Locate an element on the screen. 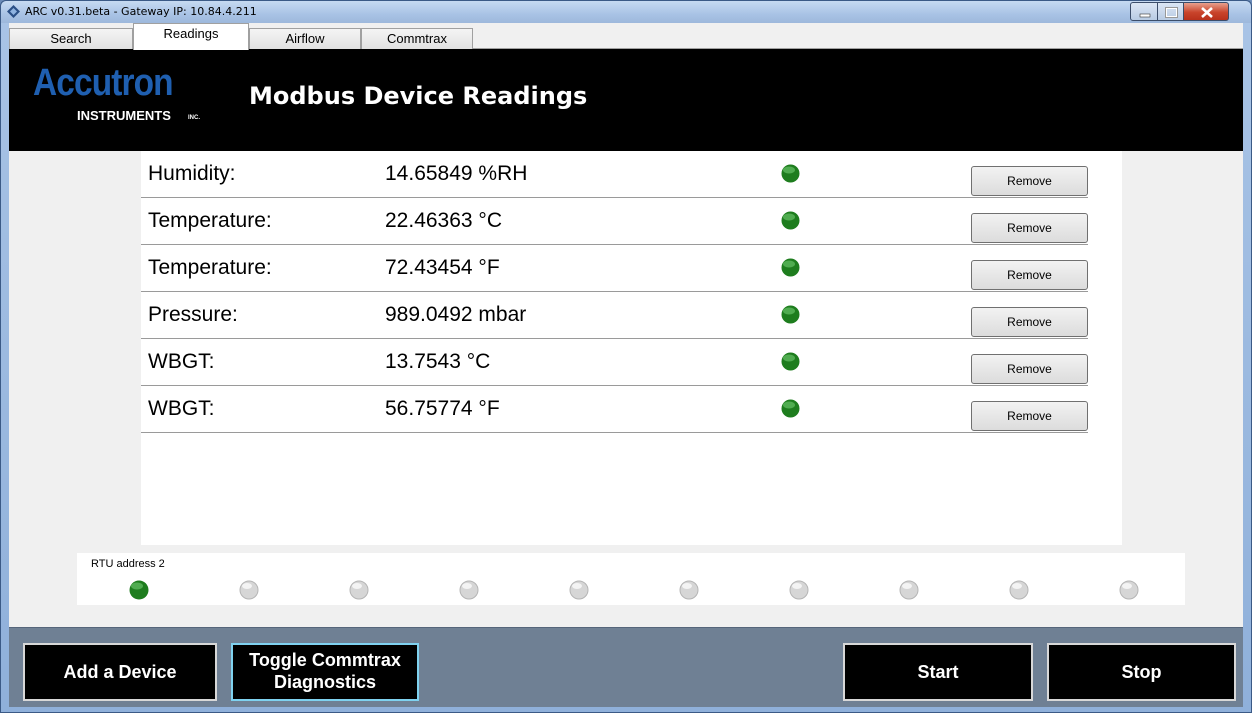 This screenshot has height=713, width=1252. reading-row: Humidity: 14.65849 %RH Remove is located at coordinates (614, 174).